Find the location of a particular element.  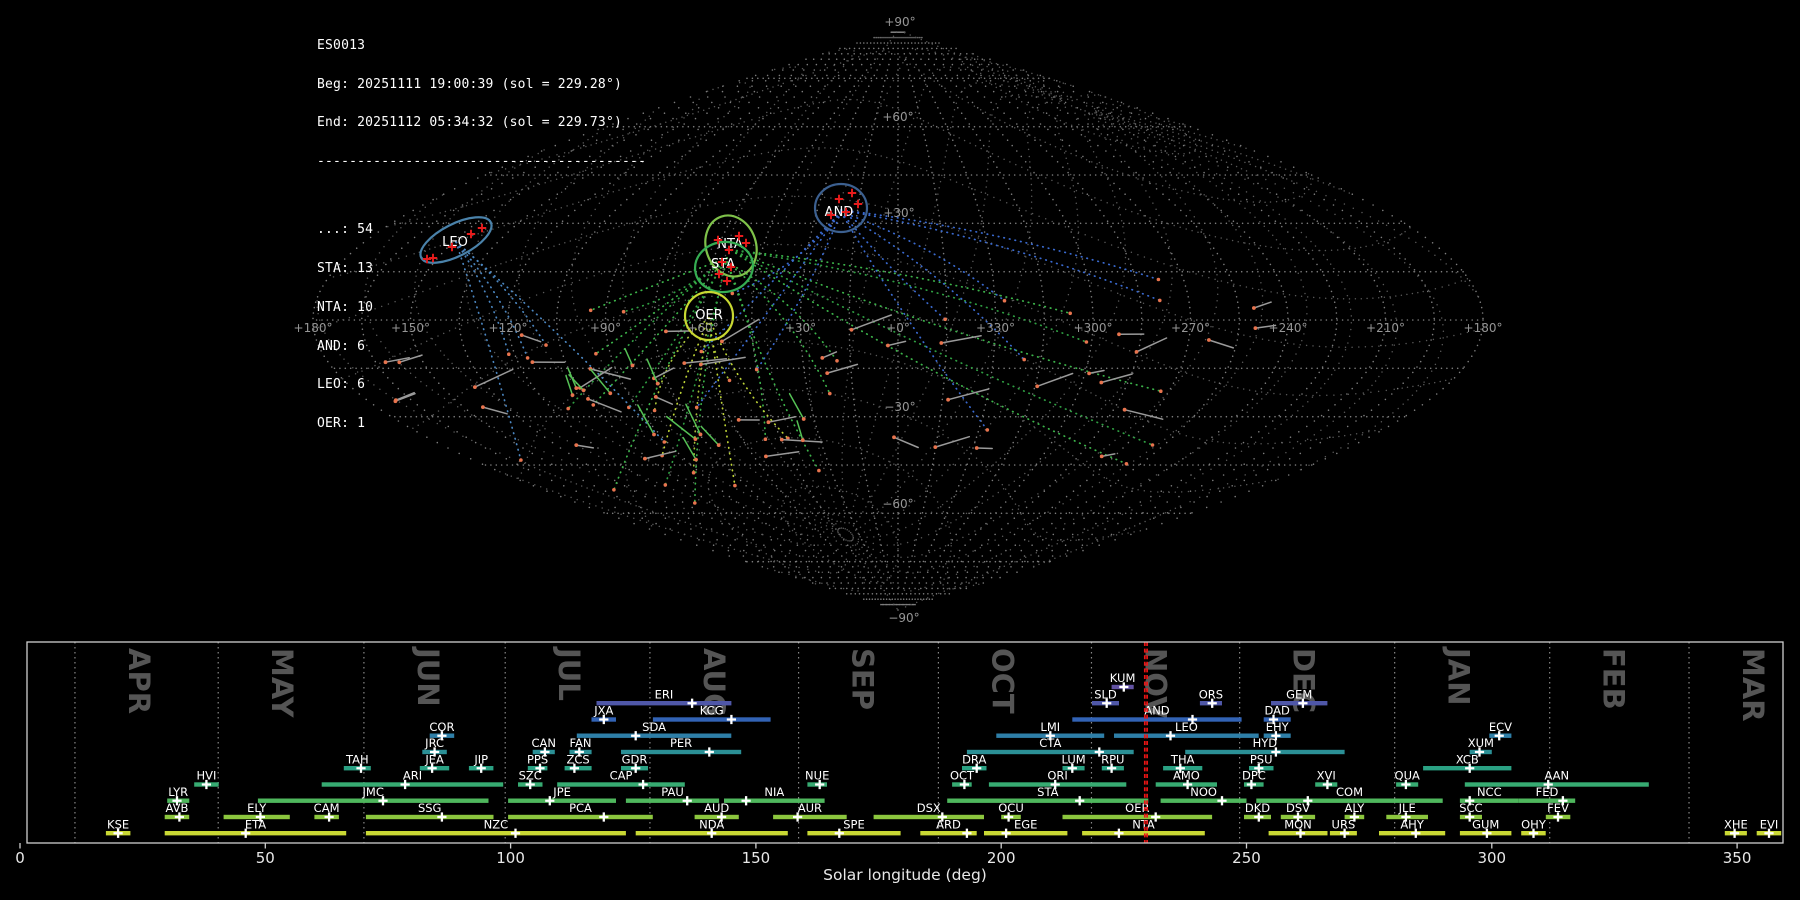

shower-label-cap: CAP is located at coordinates (621, 776).